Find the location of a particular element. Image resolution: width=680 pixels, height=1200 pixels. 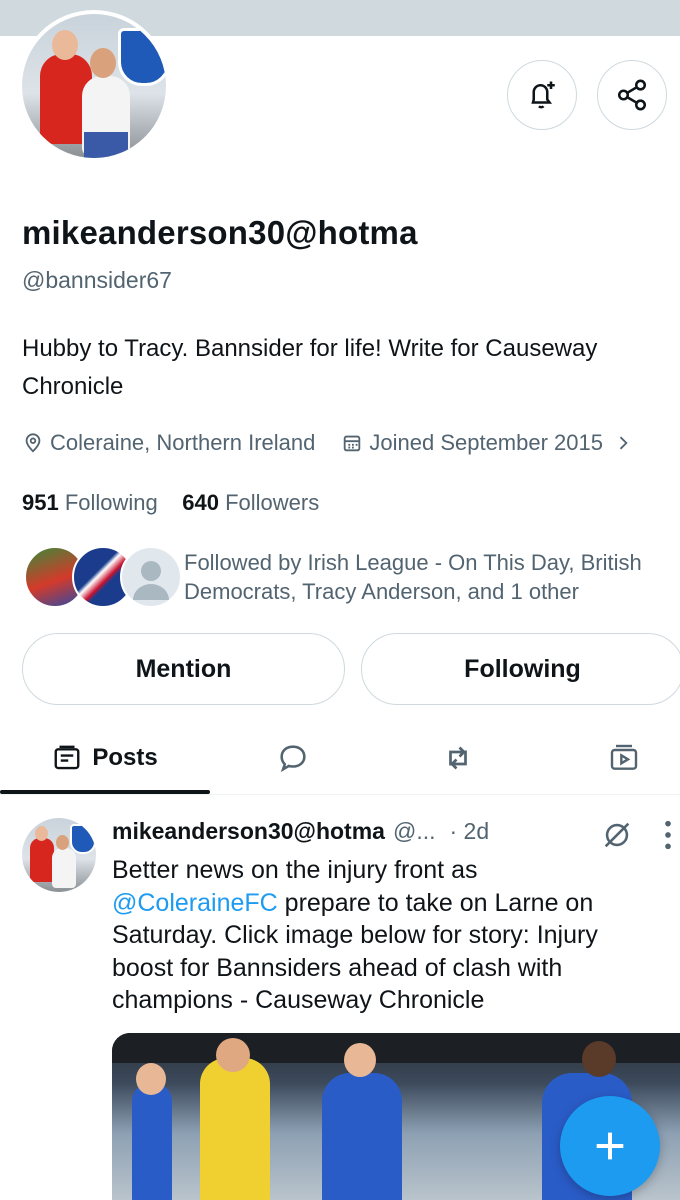

post-header: mikeanderson30@hotma @... · 2d is located at coordinates (300, 831).